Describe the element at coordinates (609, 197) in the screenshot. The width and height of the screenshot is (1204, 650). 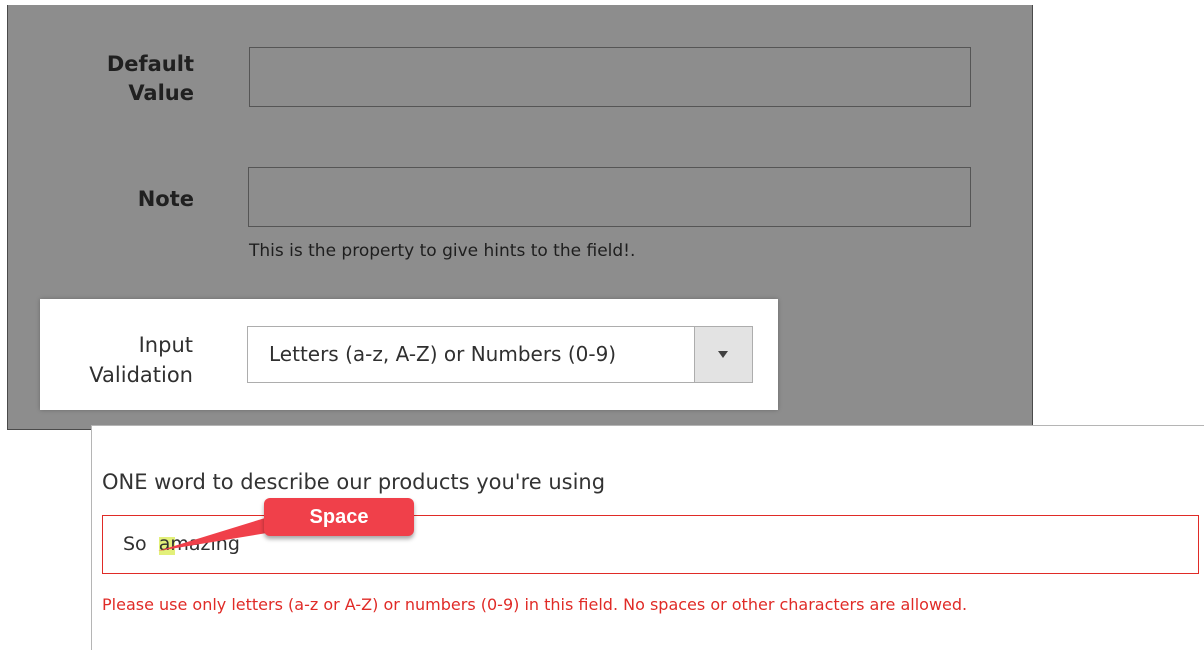
I see `note-input` at that location.